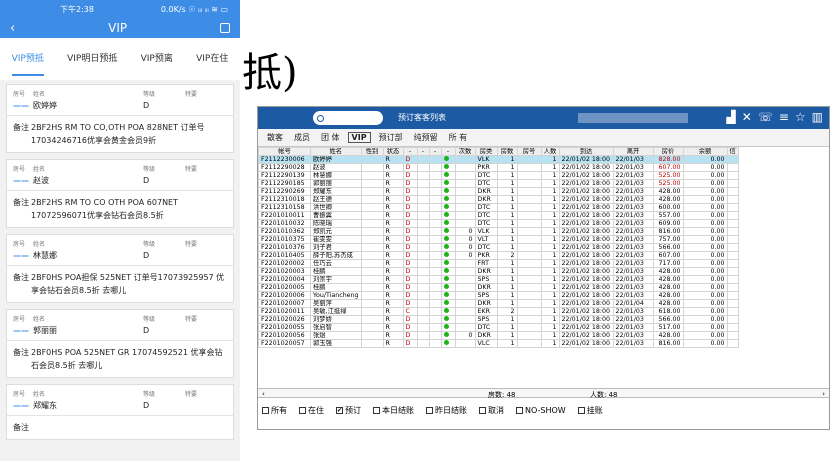 The height and width of the screenshot is (461, 830). What do you see at coordinates (668, 151) in the screenshot?
I see `column-header: 房价` at bounding box center [668, 151].